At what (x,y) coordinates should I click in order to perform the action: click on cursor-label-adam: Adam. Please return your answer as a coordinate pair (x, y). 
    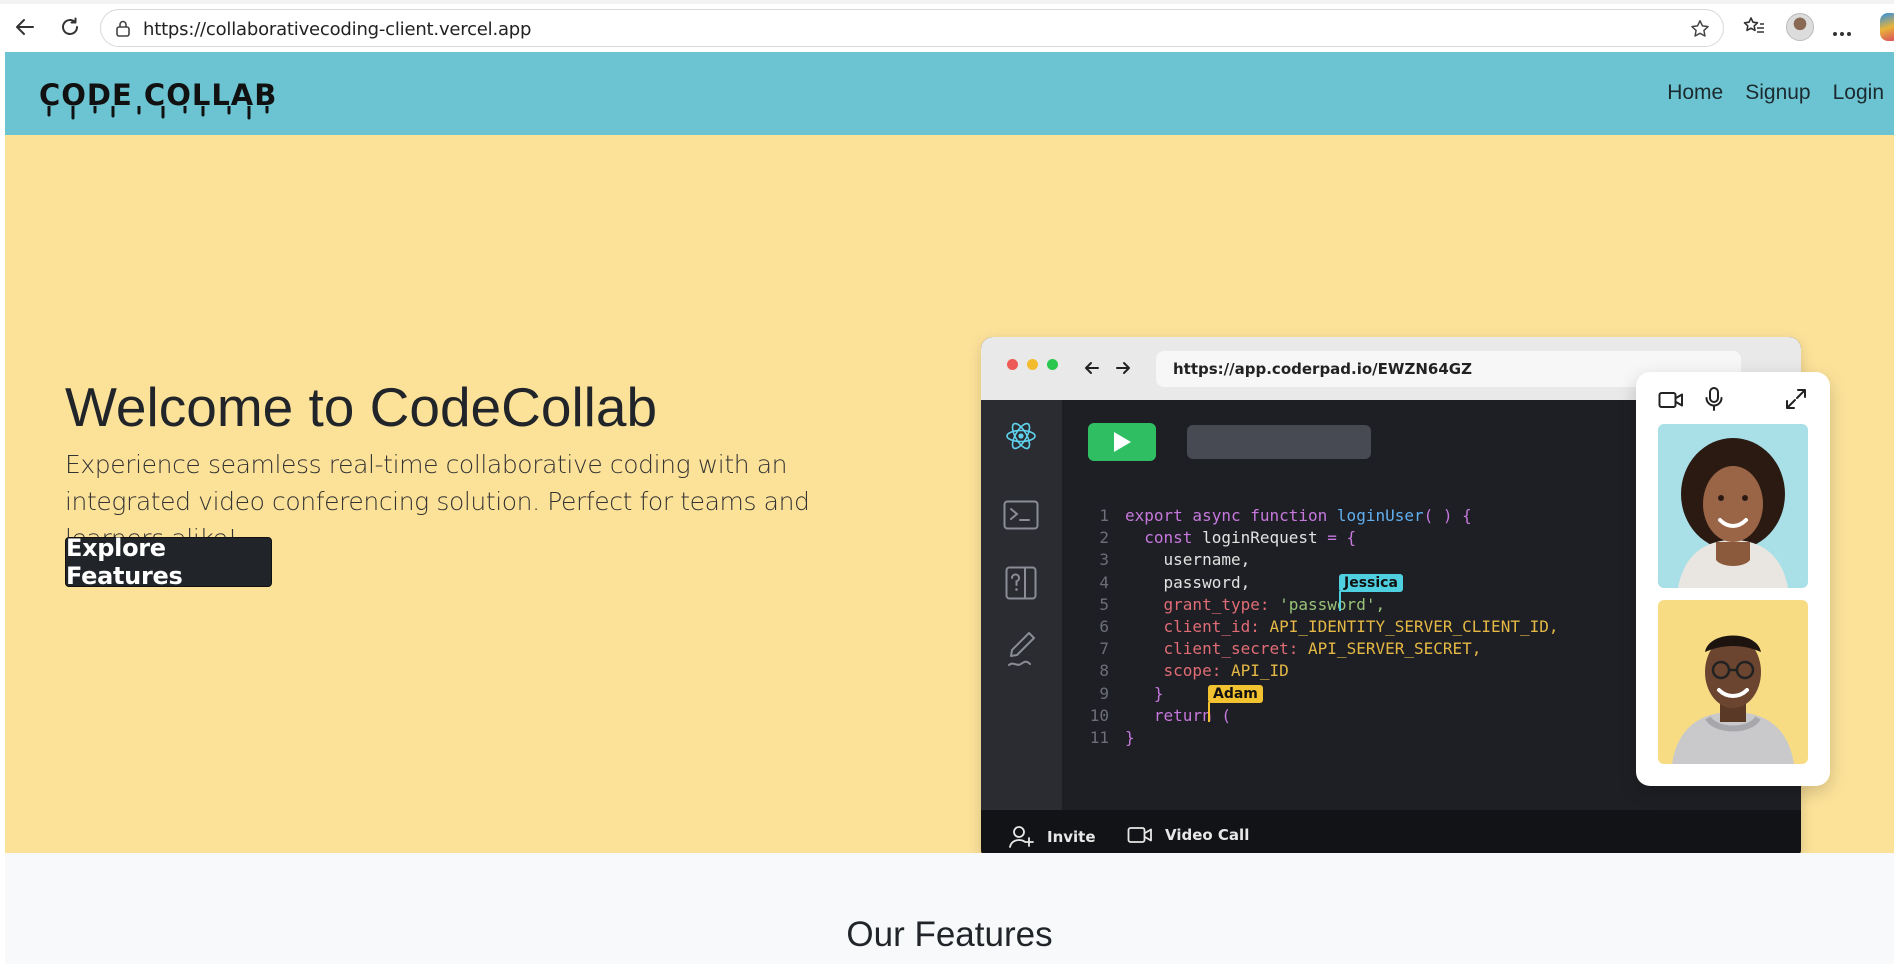
    Looking at the image, I should click on (1235, 694).